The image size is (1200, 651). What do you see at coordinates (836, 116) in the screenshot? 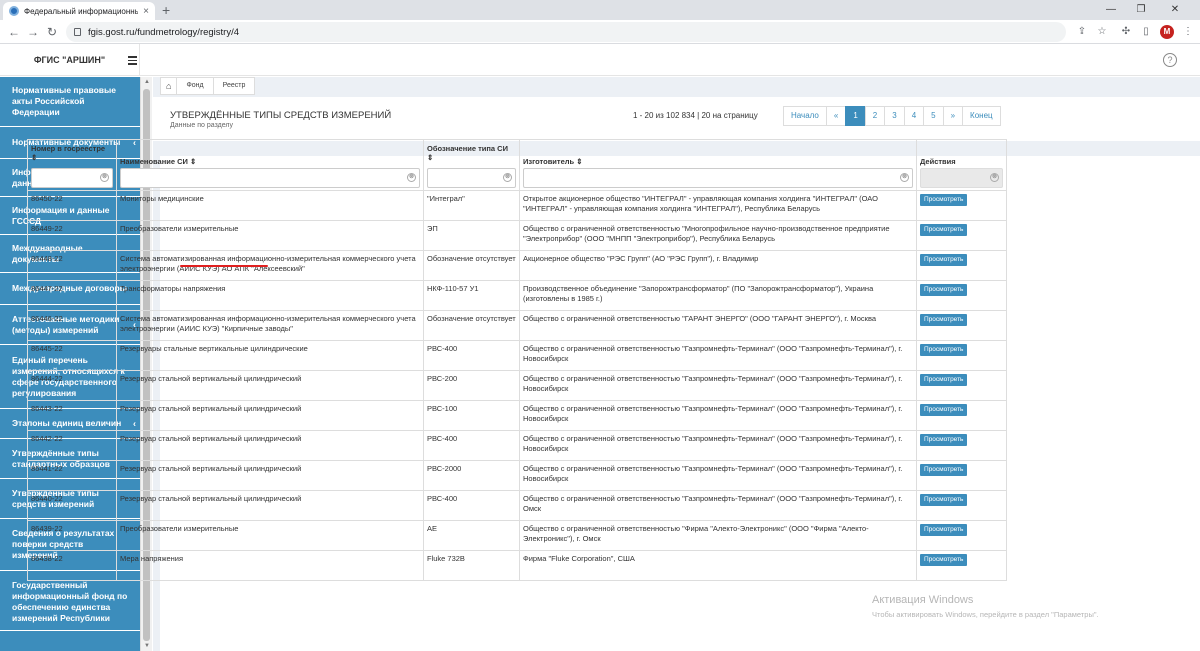
I see `page-prev-button: «` at bounding box center [836, 116].